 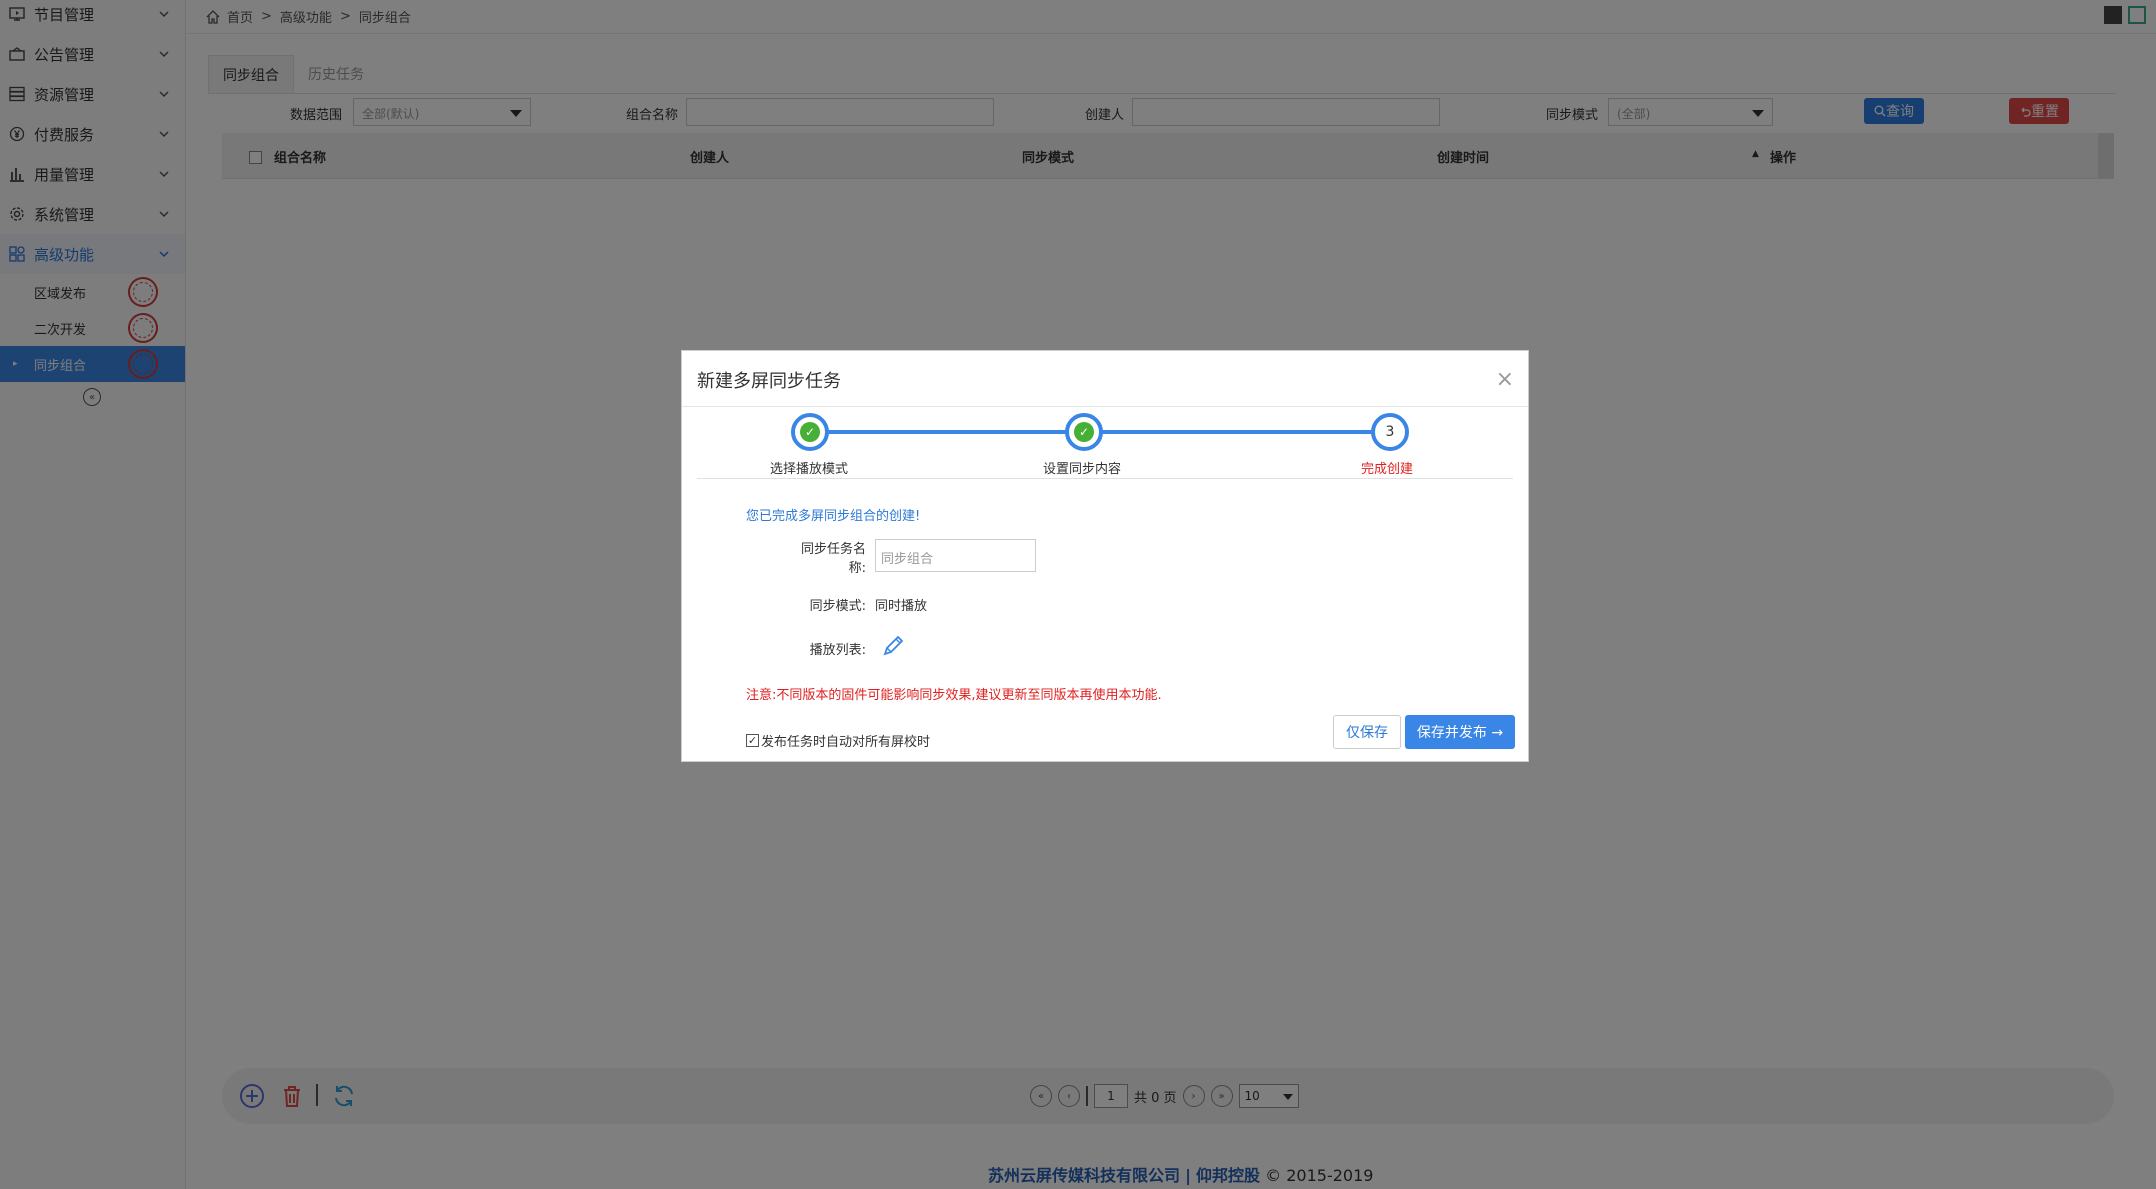 What do you see at coordinates (769, 381) in the screenshot?
I see `dialog-title: 新建多屏同步任务` at bounding box center [769, 381].